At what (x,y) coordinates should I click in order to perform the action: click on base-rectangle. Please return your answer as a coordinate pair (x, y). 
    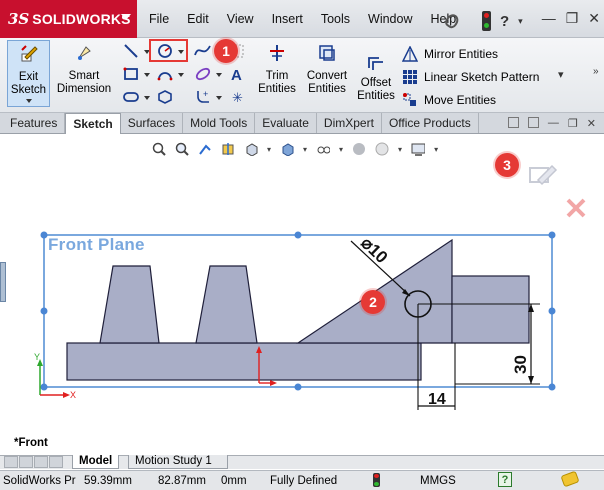
    Looking at the image, I should click on (244, 361).